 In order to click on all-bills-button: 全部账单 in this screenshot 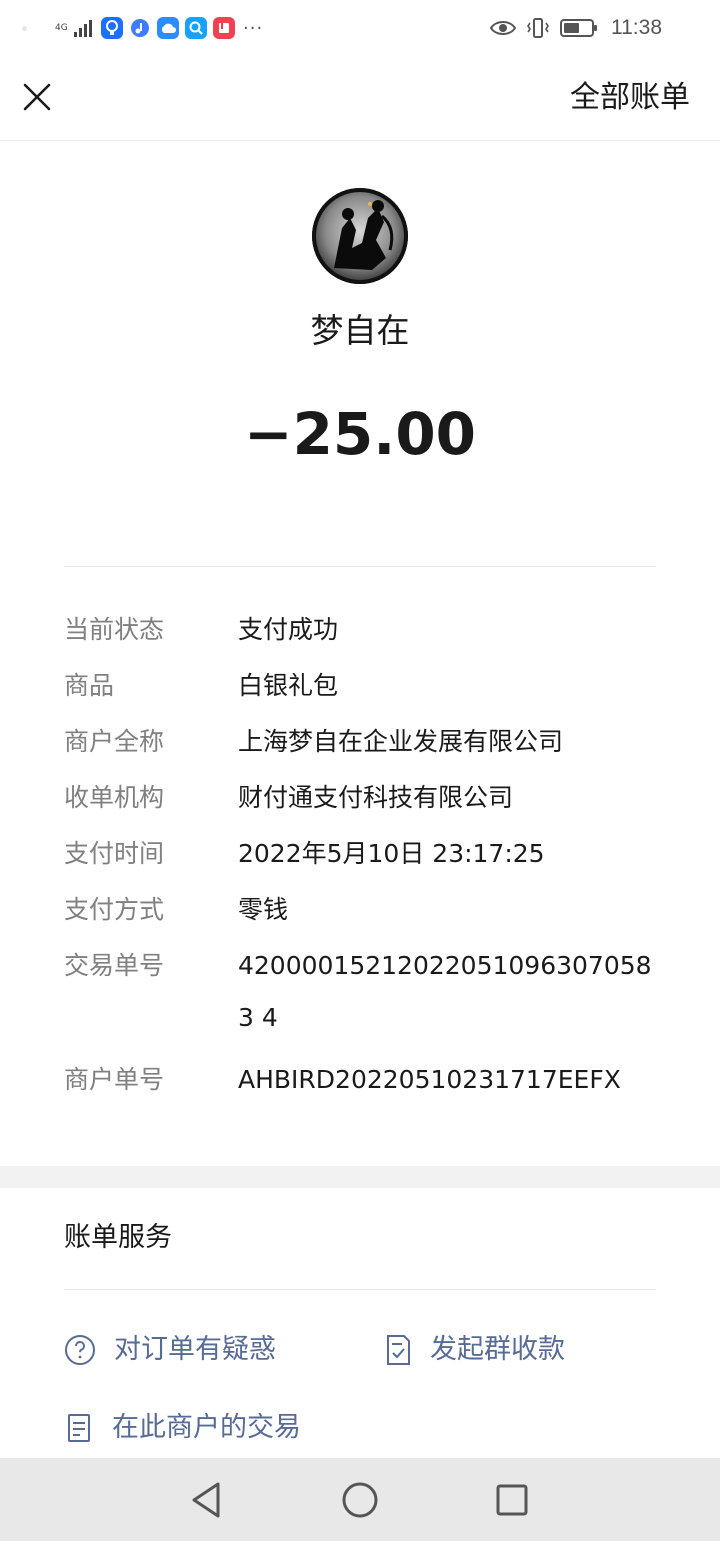, I will do `click(630, 98)`.